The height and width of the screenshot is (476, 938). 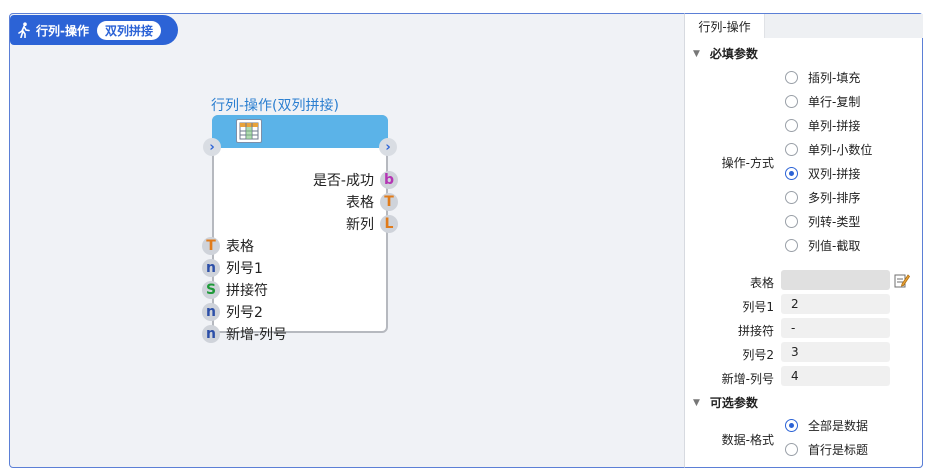 I want to click on option-label: 全部是数据, so click(x=838, y=425).